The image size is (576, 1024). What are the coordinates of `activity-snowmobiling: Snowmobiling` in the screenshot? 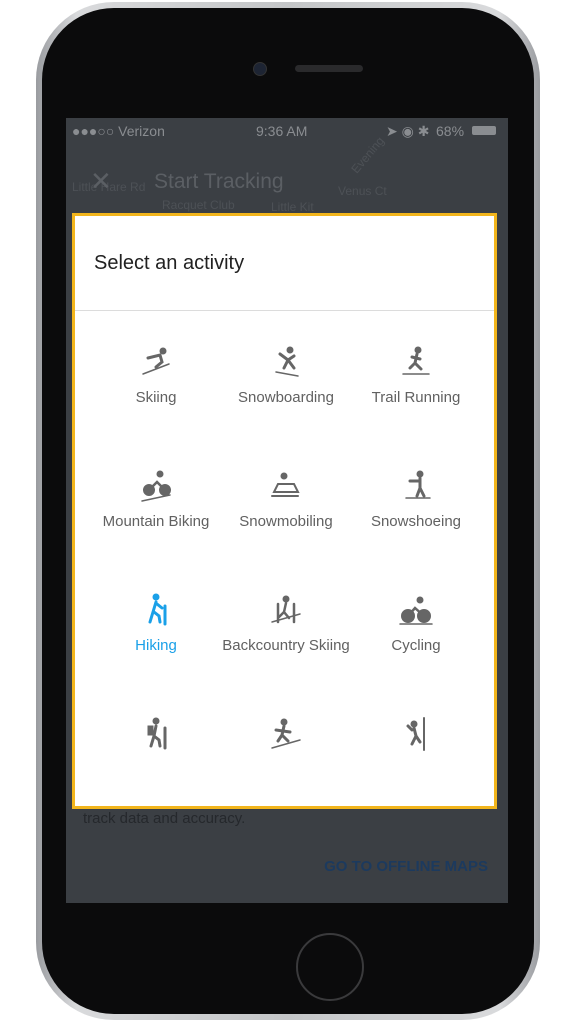 It's located at (286, 510).